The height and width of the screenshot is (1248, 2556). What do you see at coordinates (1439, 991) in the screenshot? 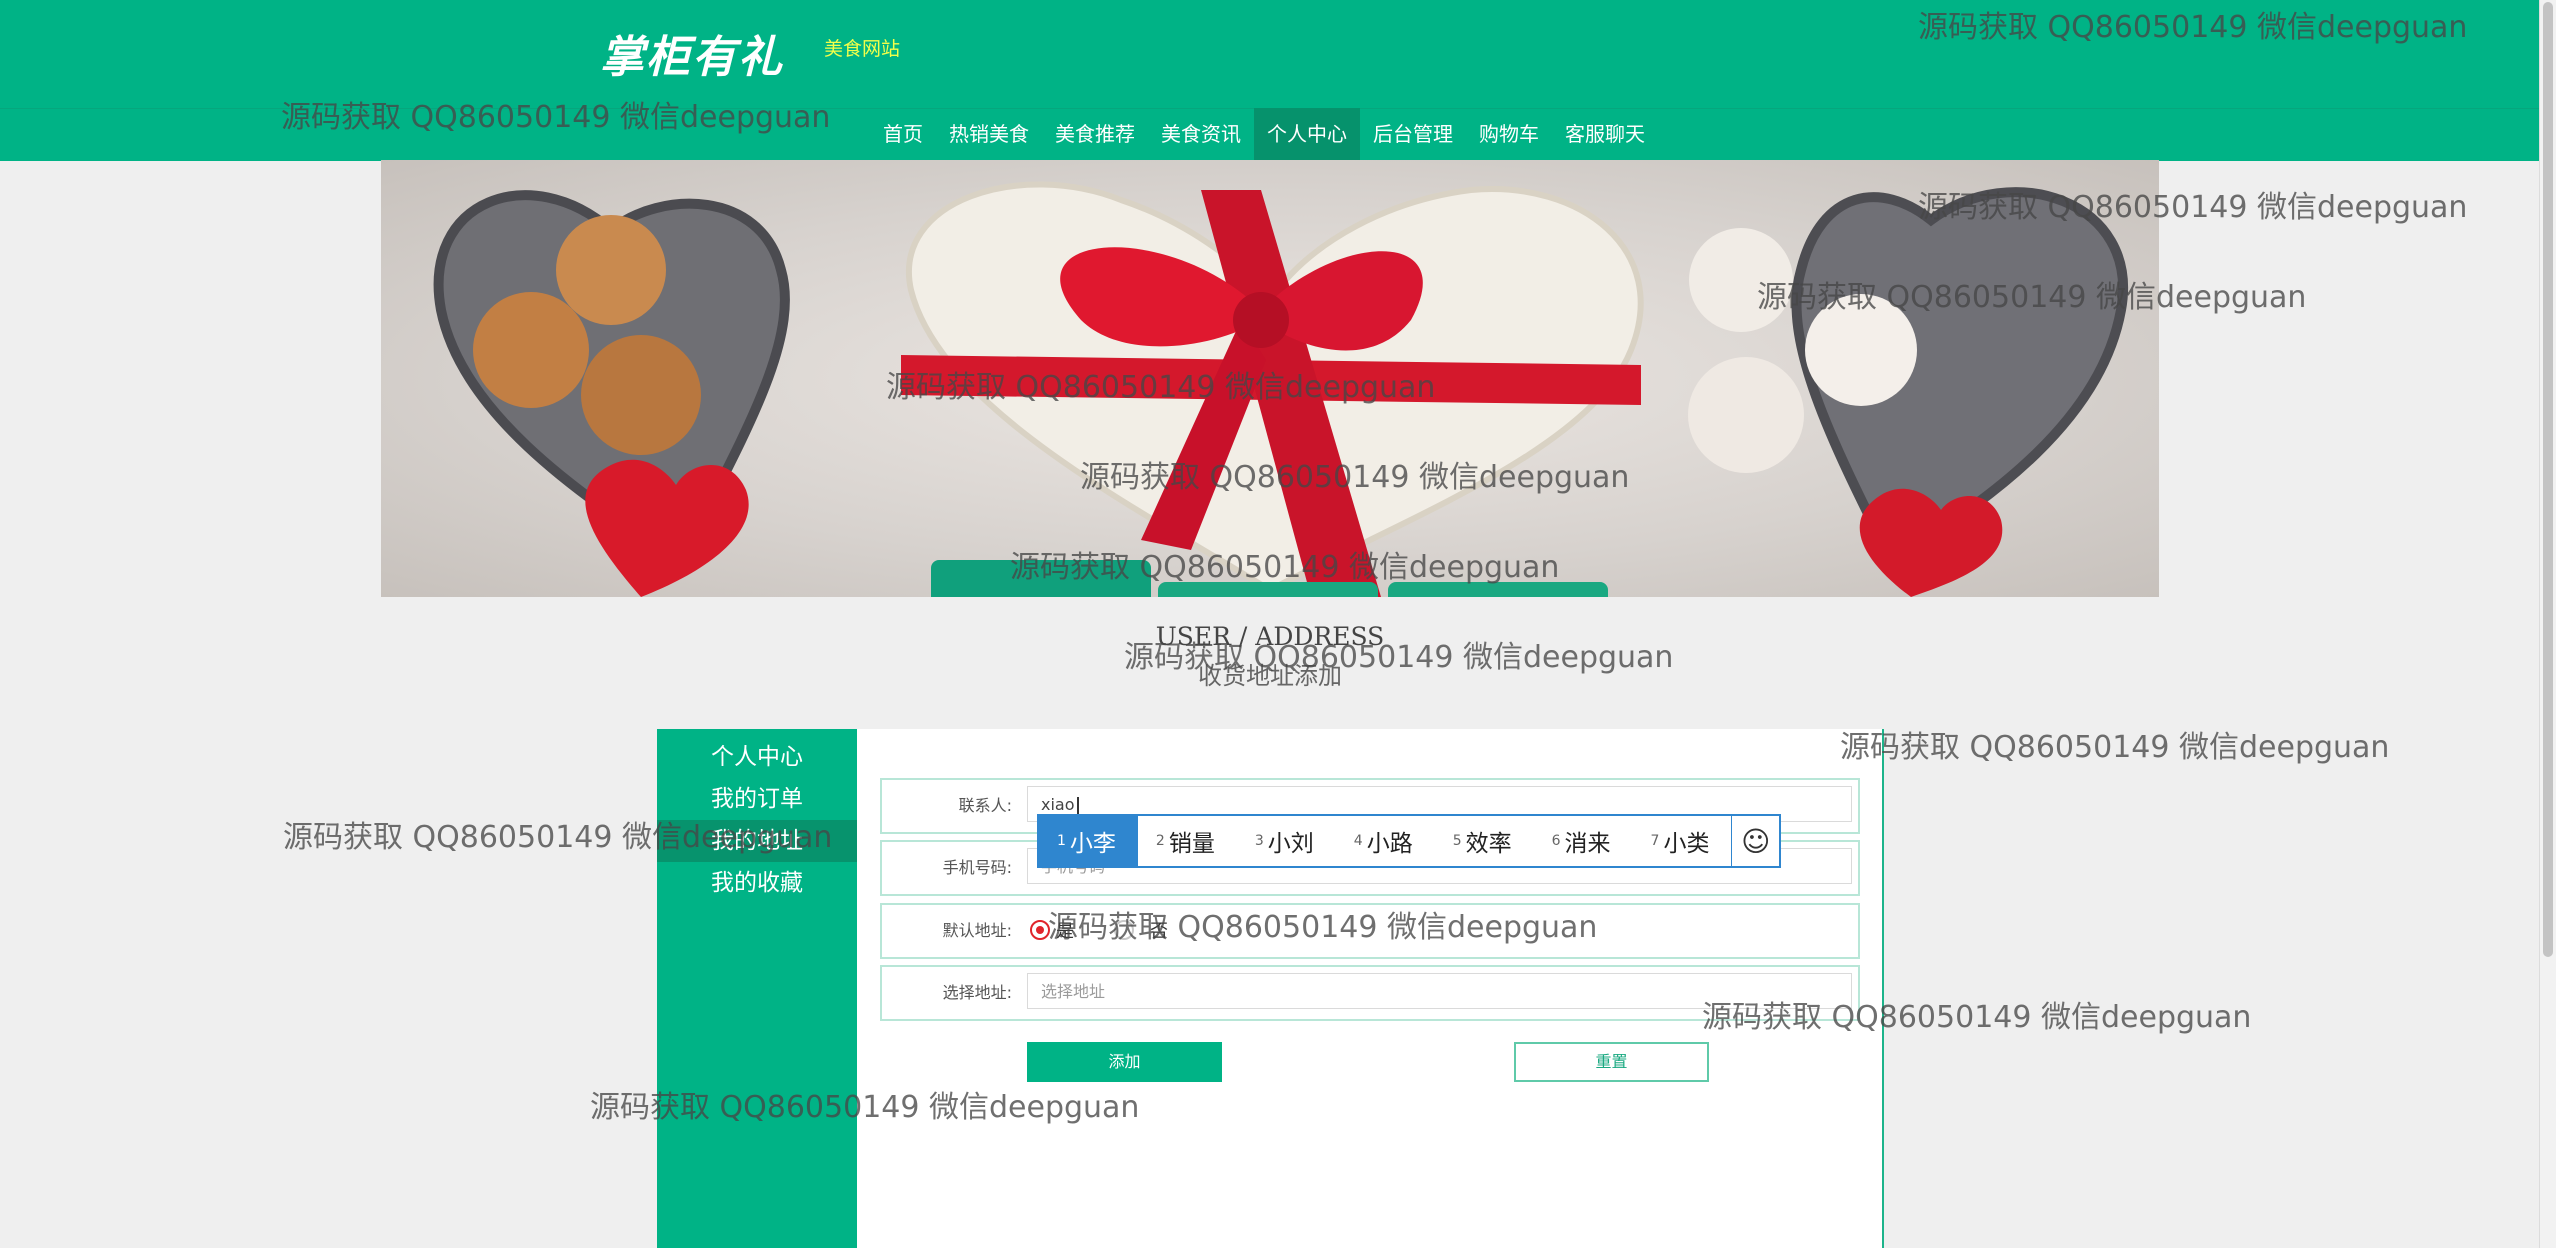
I see `address-picker: 选择地址` at bounding box center [1439, 991].